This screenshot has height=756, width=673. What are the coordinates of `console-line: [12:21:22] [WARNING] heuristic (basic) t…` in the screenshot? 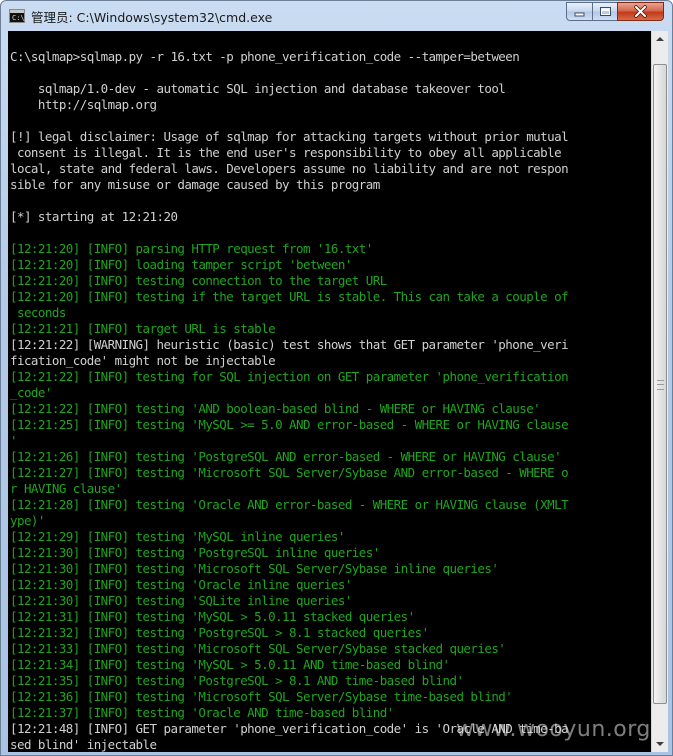 It's located at (289, 344).